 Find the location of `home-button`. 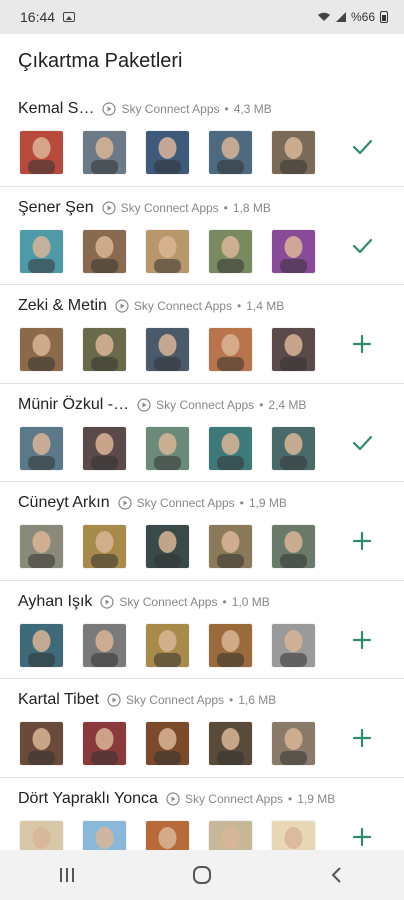

home-button is located at coordinates (202, 875).